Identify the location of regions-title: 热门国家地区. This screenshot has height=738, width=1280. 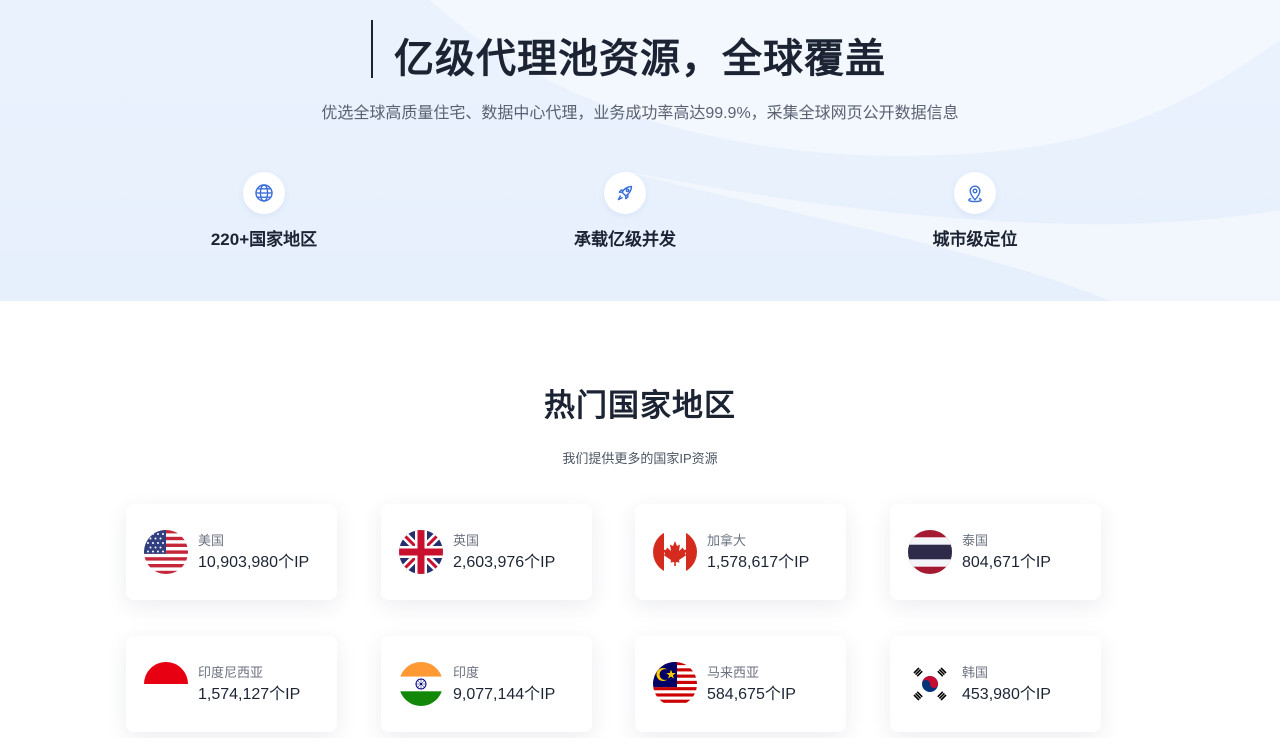
(640, 405).